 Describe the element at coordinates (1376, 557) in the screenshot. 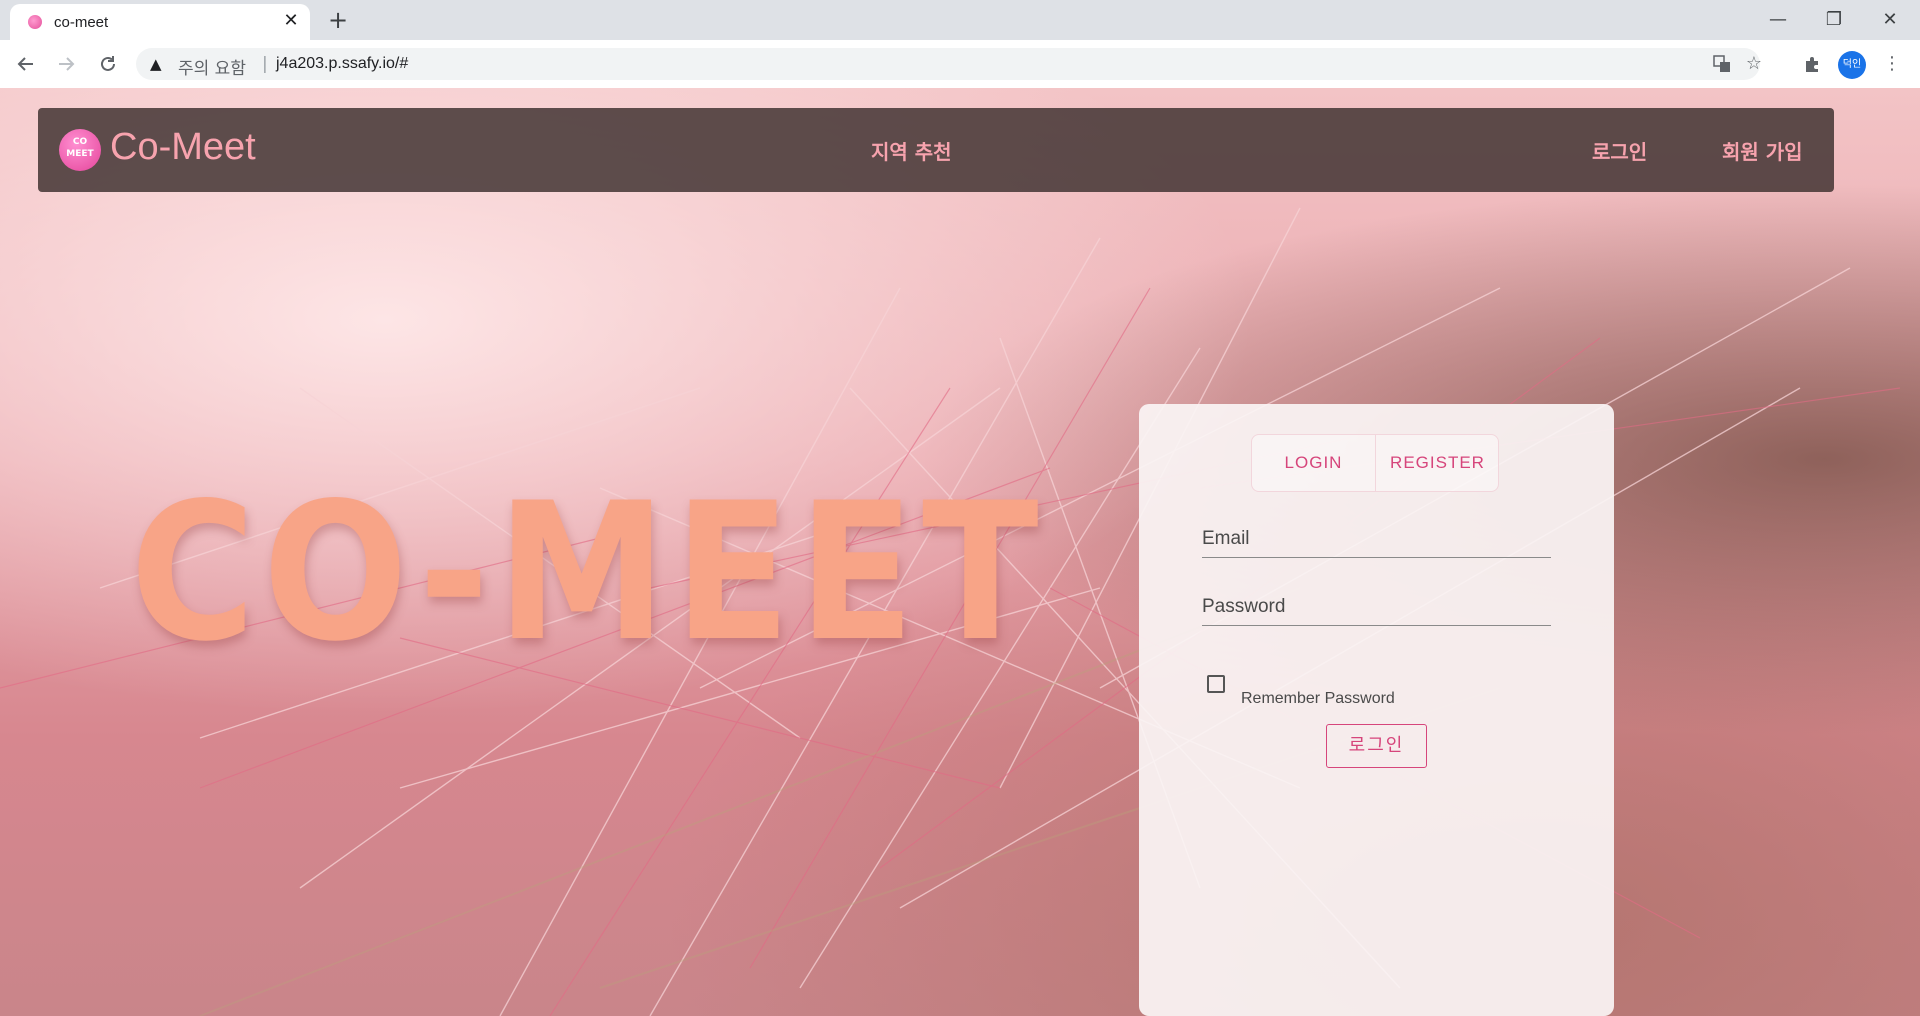

I see `email-underline` at that location.